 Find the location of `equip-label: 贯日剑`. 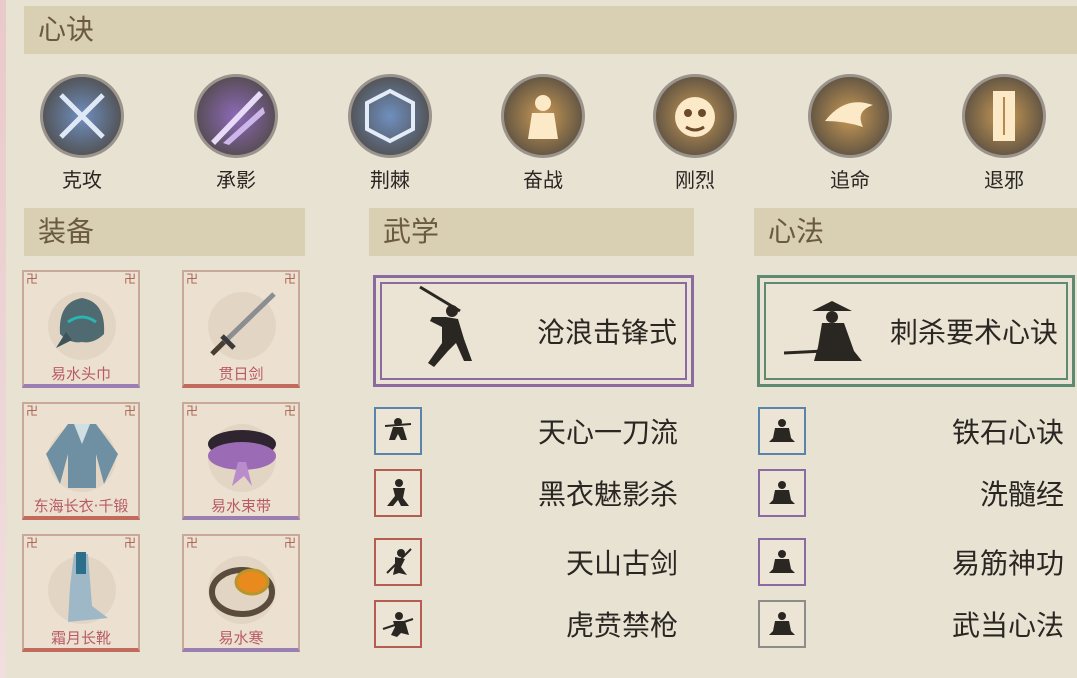

equip-label: 贯日剑 is located at coordinates (241, 374).